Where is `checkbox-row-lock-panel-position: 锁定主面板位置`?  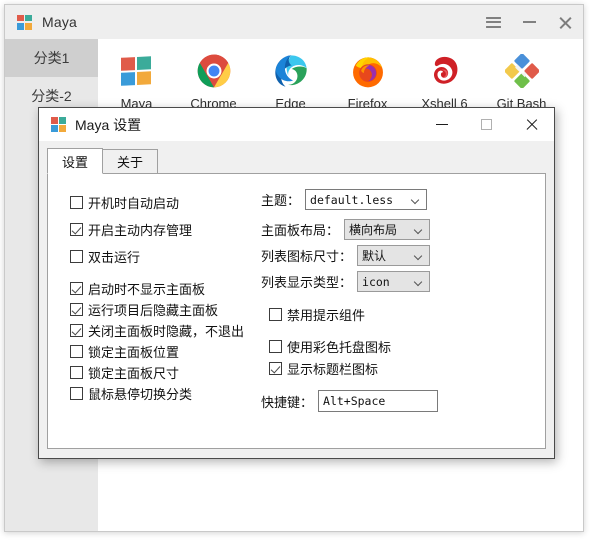 checkbox-row-lock-panel-position: 锁定主面板位置 is located at coordinates (124, 351).